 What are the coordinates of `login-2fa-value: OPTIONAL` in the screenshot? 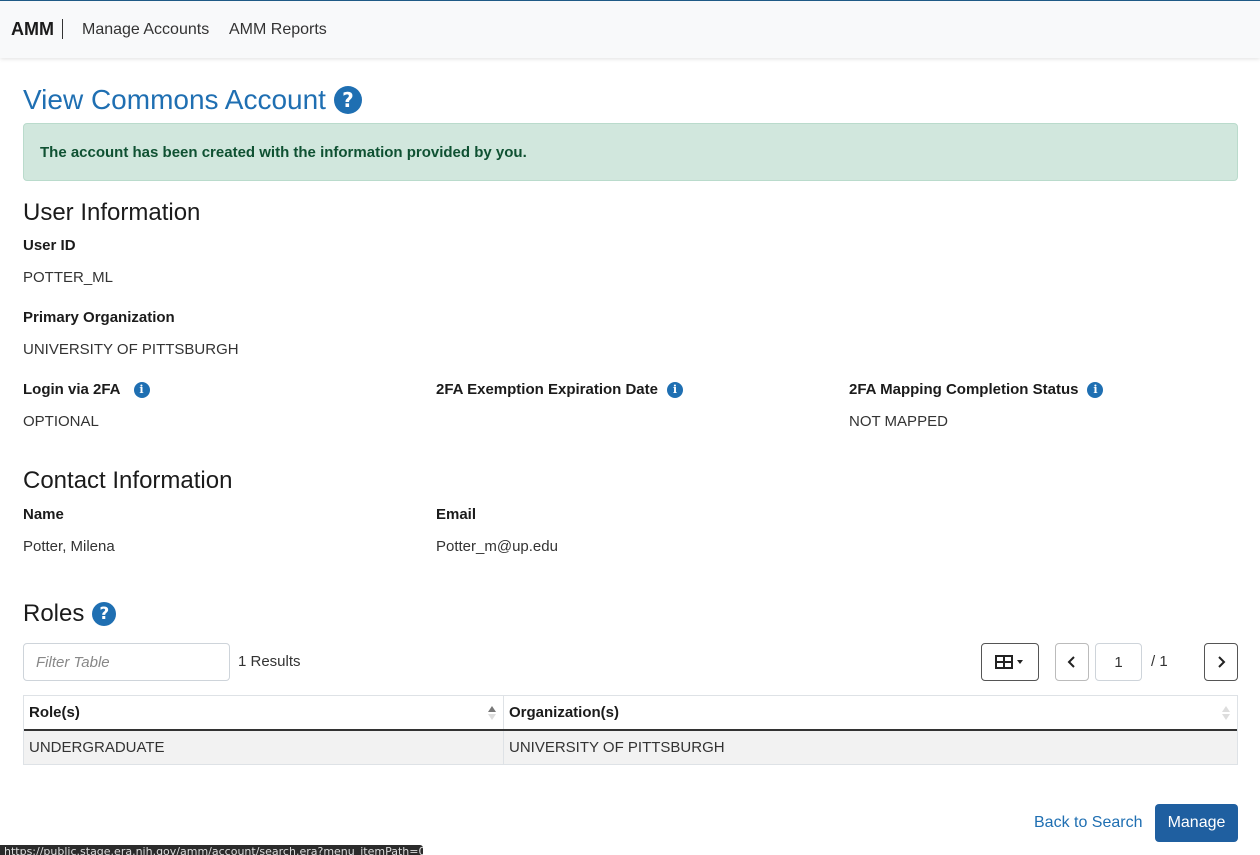 It's located at (61, 421).